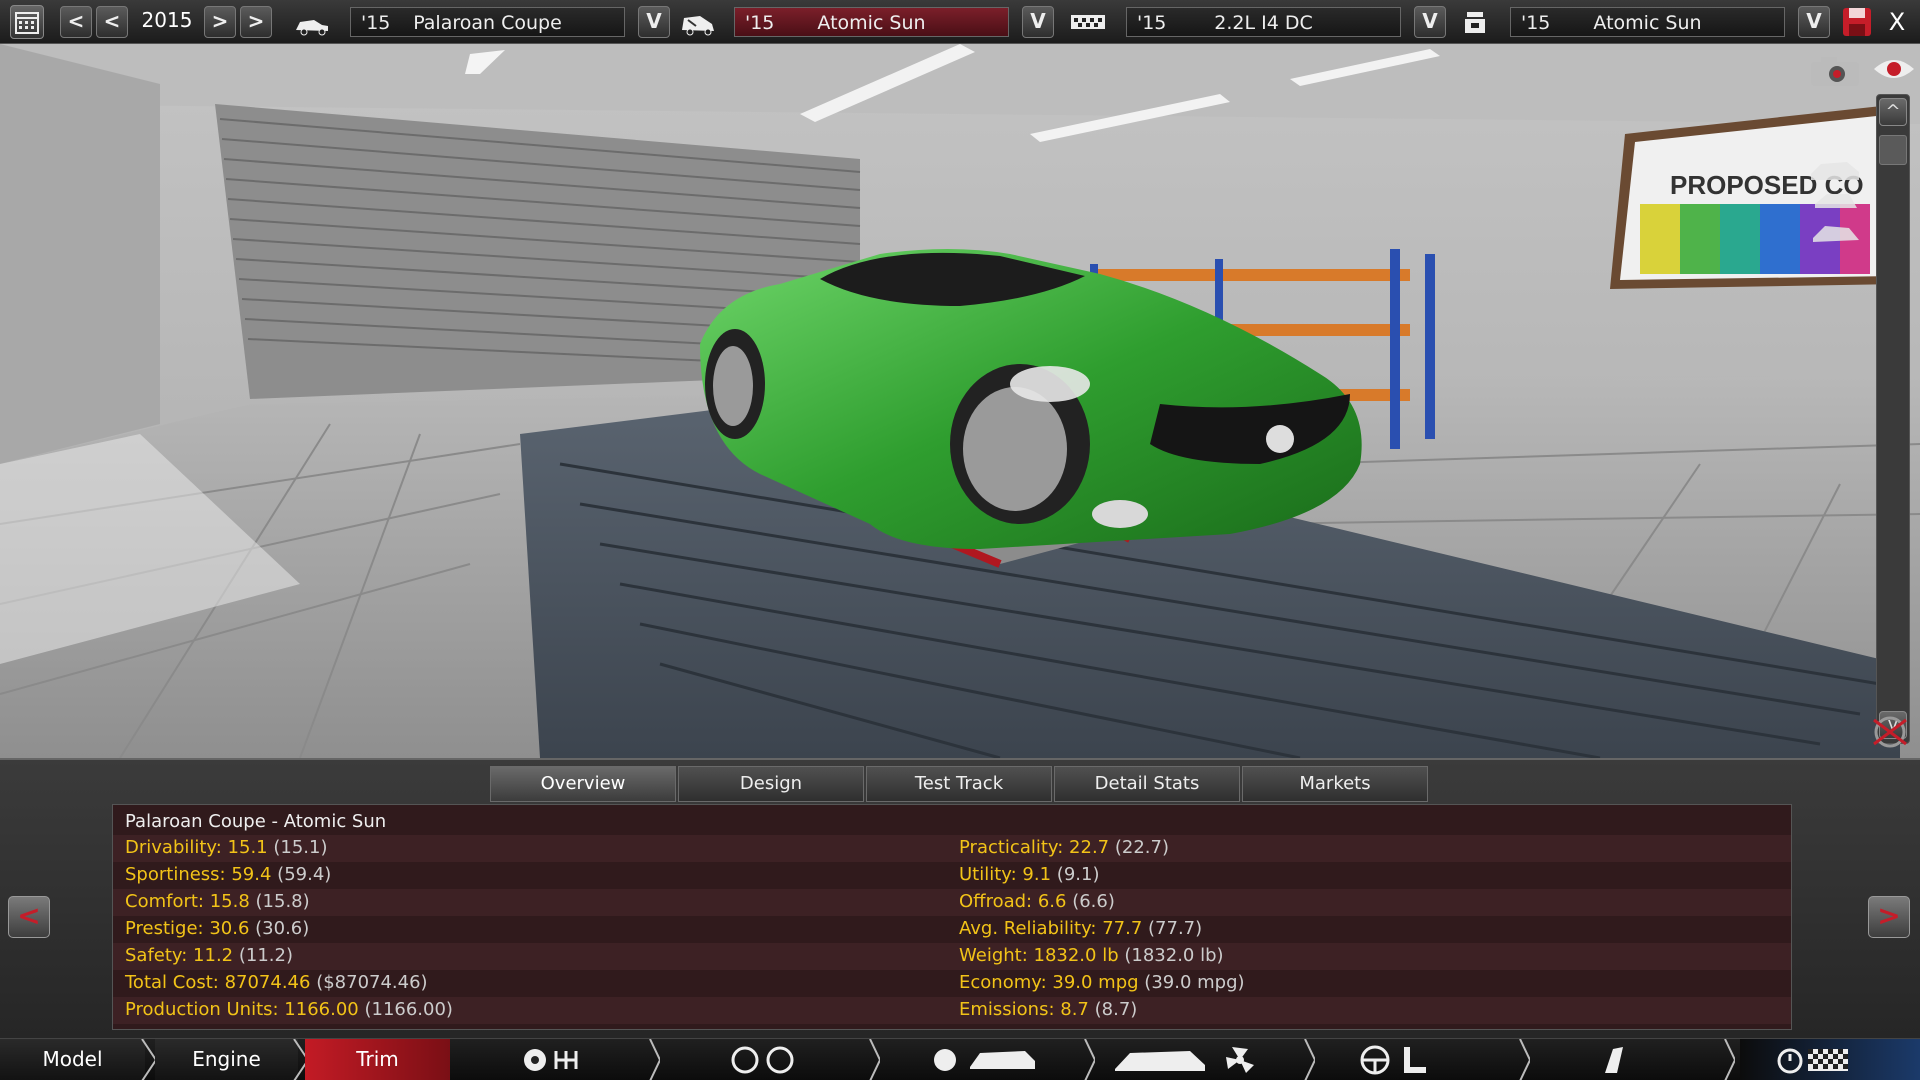  What do you see at coordinates (179, 955) in the screenshot?
I see `stat-label: Safety: 11.2` at bounding box center [179, 955].